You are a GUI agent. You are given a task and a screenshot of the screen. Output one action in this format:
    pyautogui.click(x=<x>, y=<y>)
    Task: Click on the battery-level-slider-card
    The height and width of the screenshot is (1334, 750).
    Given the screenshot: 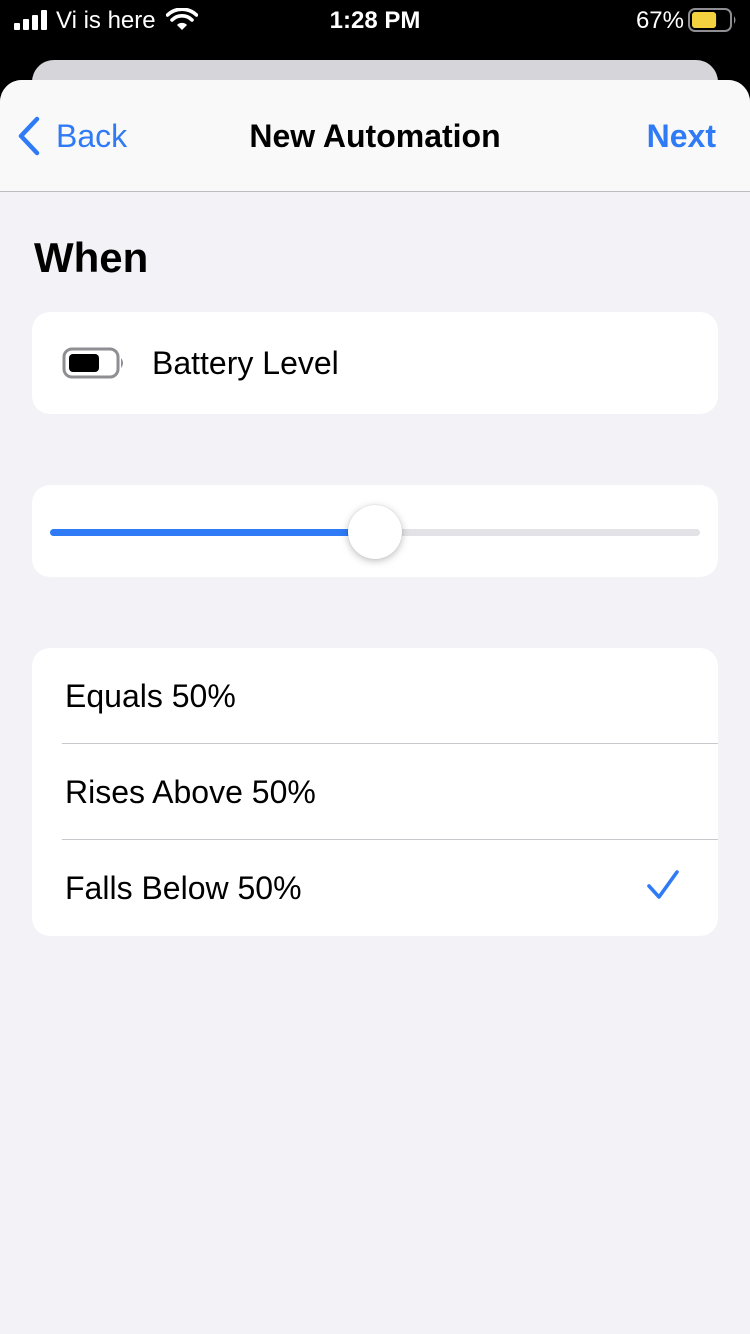 What is the action you would take?
    pyautogui.click(x=375, y=531)
    